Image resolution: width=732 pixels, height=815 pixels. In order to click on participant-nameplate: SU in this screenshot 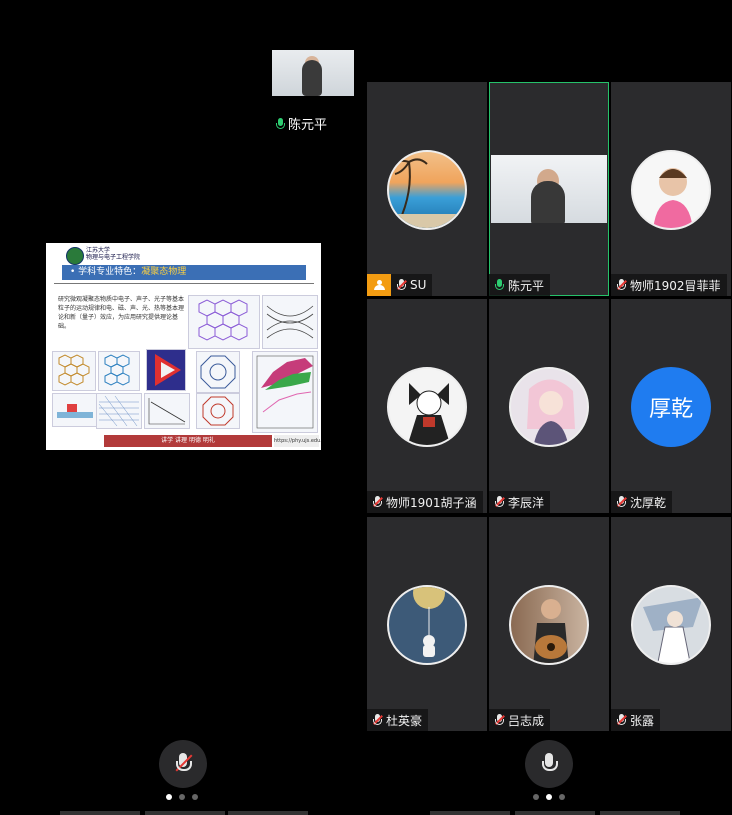, I will do `click(412, 285)`.